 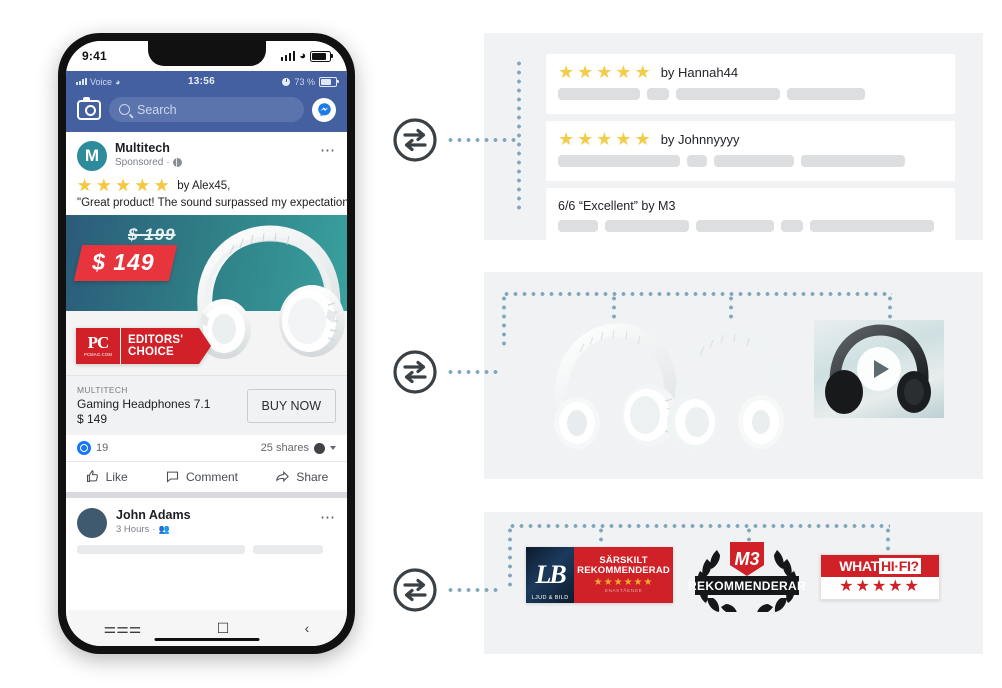 What do you see at coordinates (92, 156) in the screenshot?
I see `avatar: M` at bounding box center [92, 156].